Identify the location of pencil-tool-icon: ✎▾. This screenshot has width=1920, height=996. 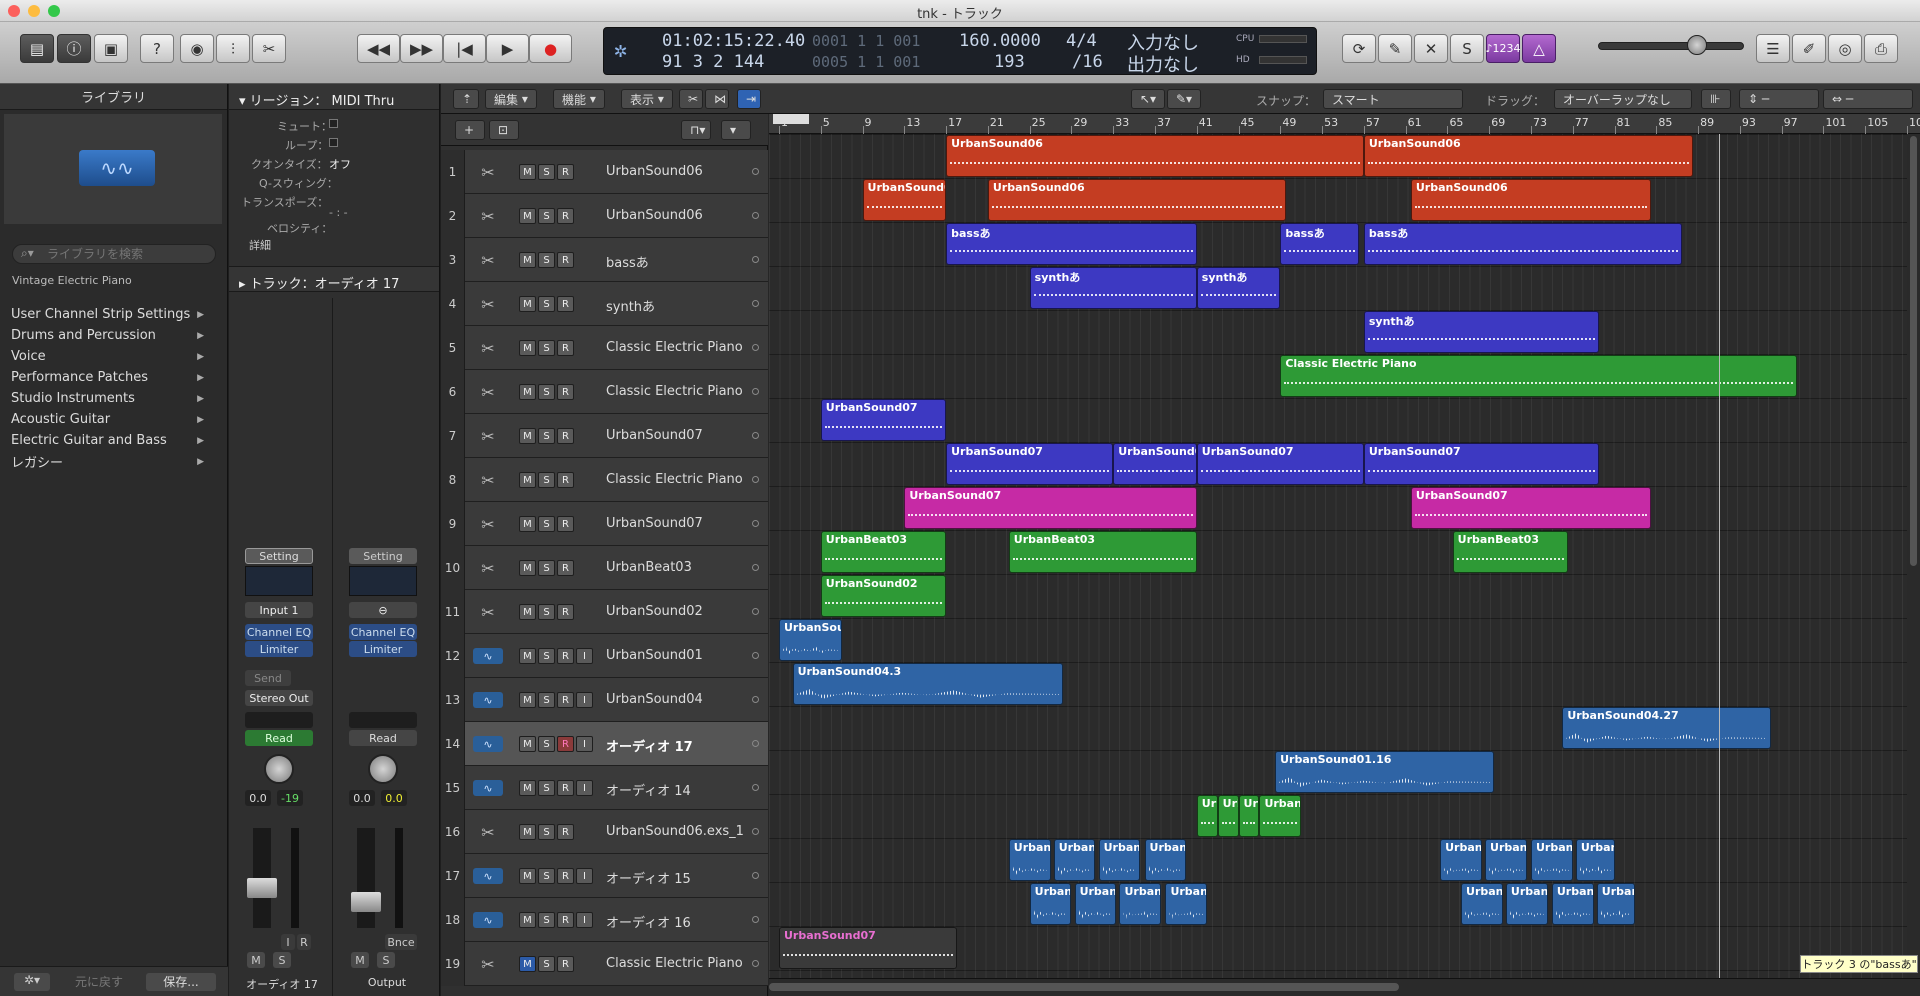
(1184, 99).